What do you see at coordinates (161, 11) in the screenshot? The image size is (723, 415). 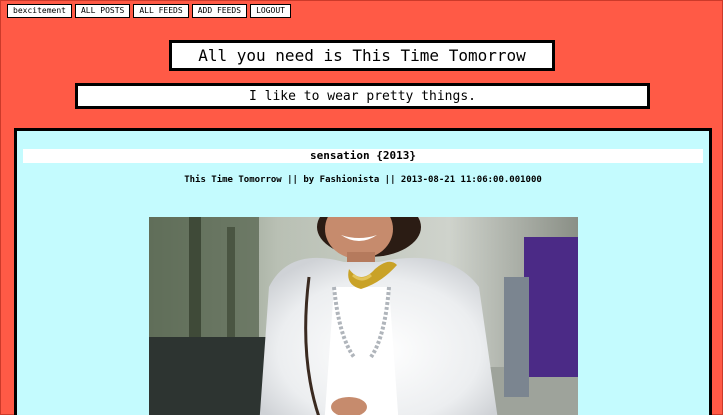 I see `nav-all-feeds-button: ALL FEEDS` at bounding box center [161, 11].